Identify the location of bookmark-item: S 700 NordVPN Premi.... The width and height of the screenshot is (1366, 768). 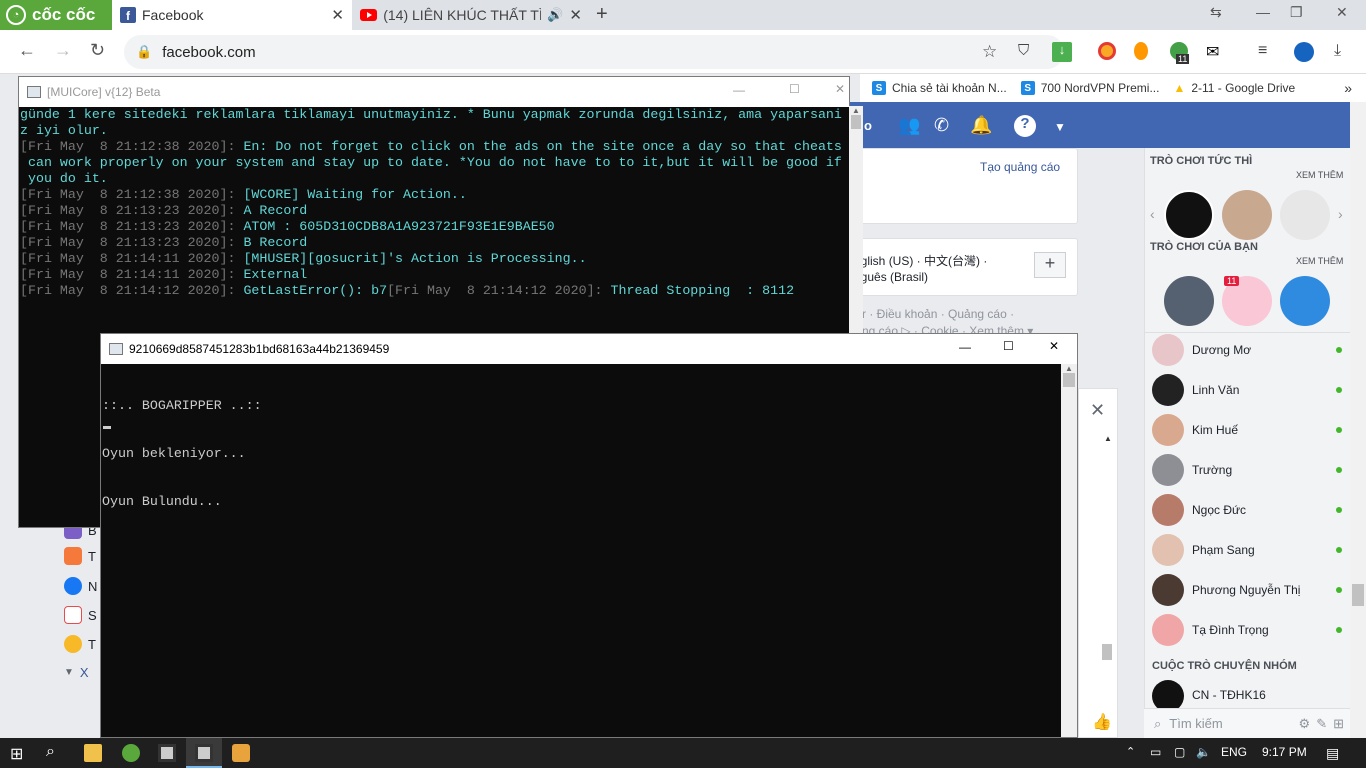
(1089, 88).